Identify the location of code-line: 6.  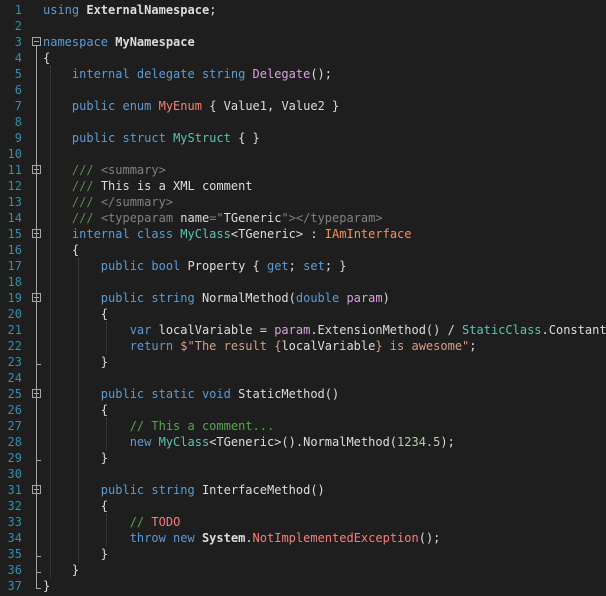
(303, 90).